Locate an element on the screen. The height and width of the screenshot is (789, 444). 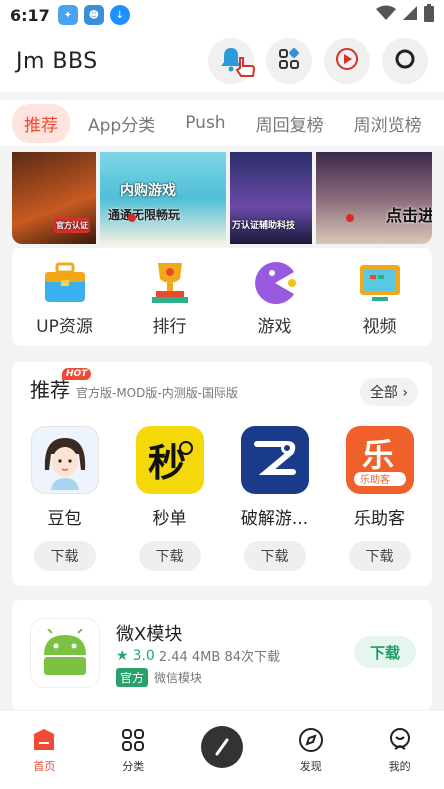
app-rating: 3.0 is located at coordinates (143, 655).